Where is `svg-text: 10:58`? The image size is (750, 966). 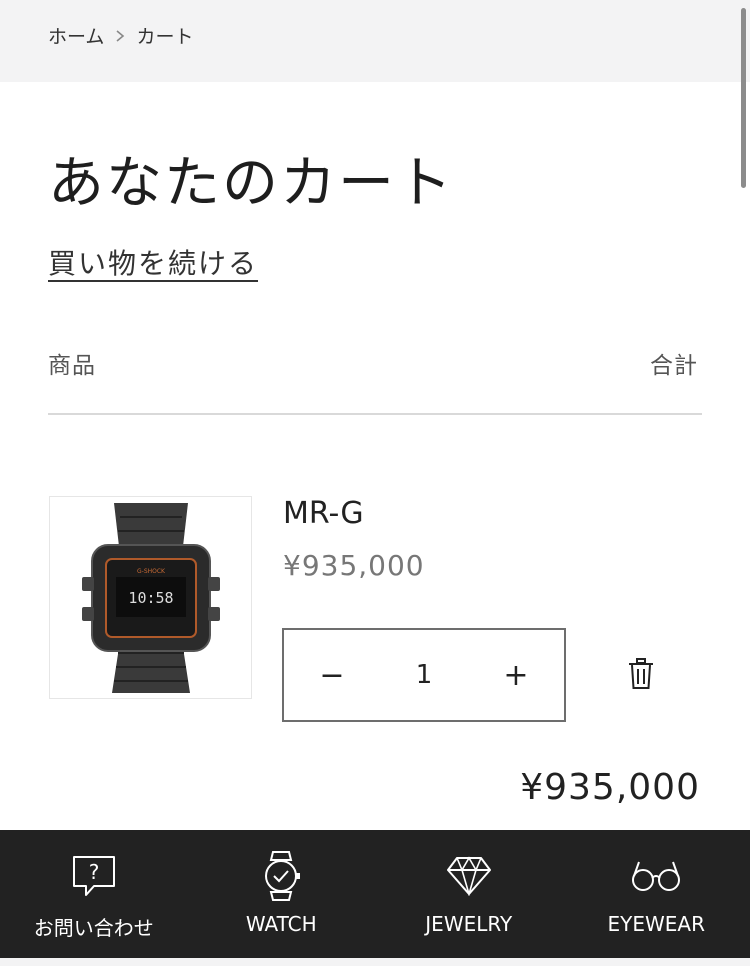 svg-text: 10:58 is located at coordinates (150, 598).